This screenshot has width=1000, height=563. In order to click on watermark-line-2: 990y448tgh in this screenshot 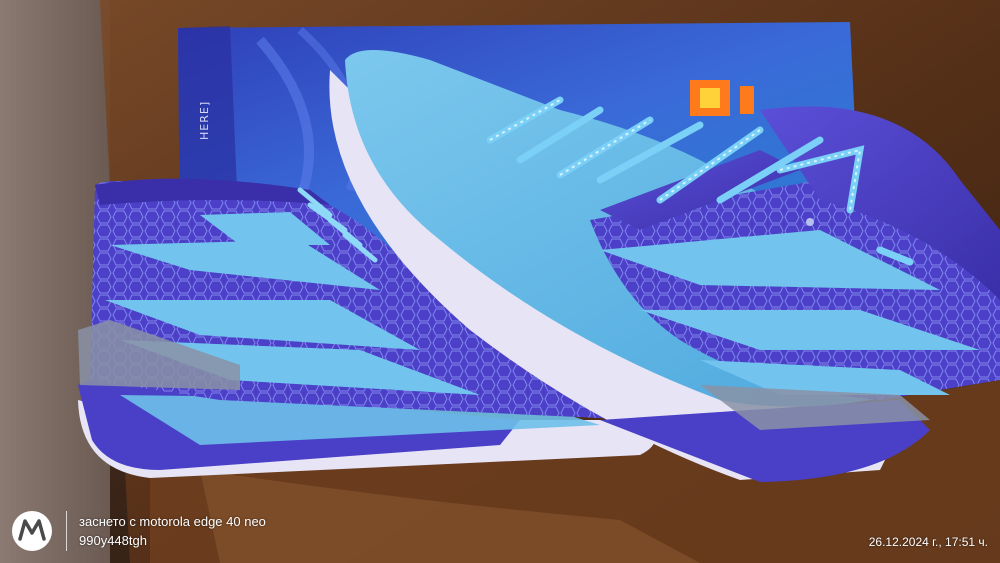, I will do `click(113, 540)`.